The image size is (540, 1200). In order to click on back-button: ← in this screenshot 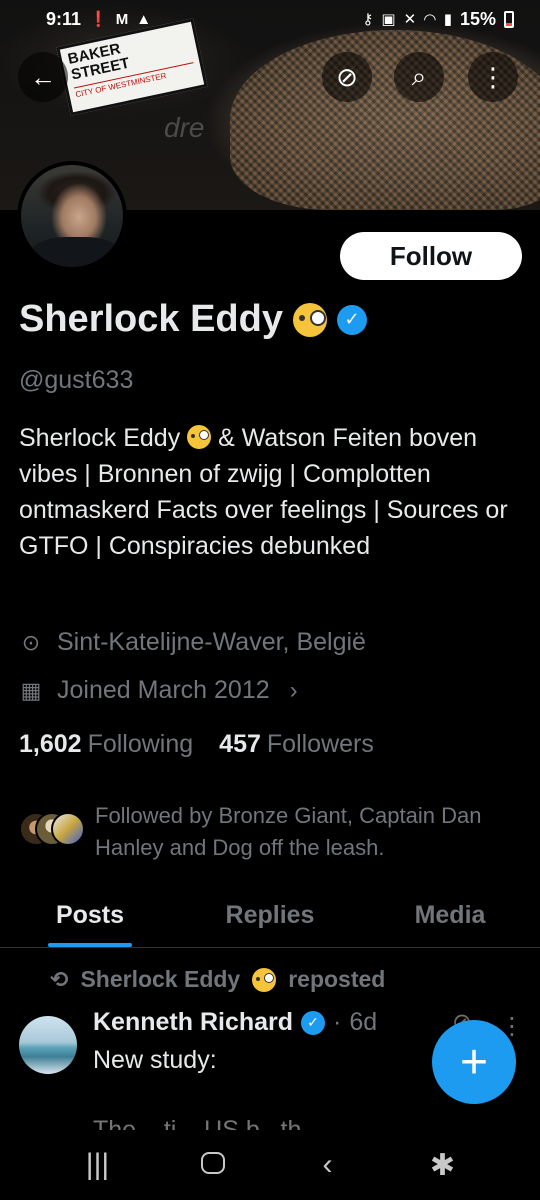, I will do `click(43, 77)`.